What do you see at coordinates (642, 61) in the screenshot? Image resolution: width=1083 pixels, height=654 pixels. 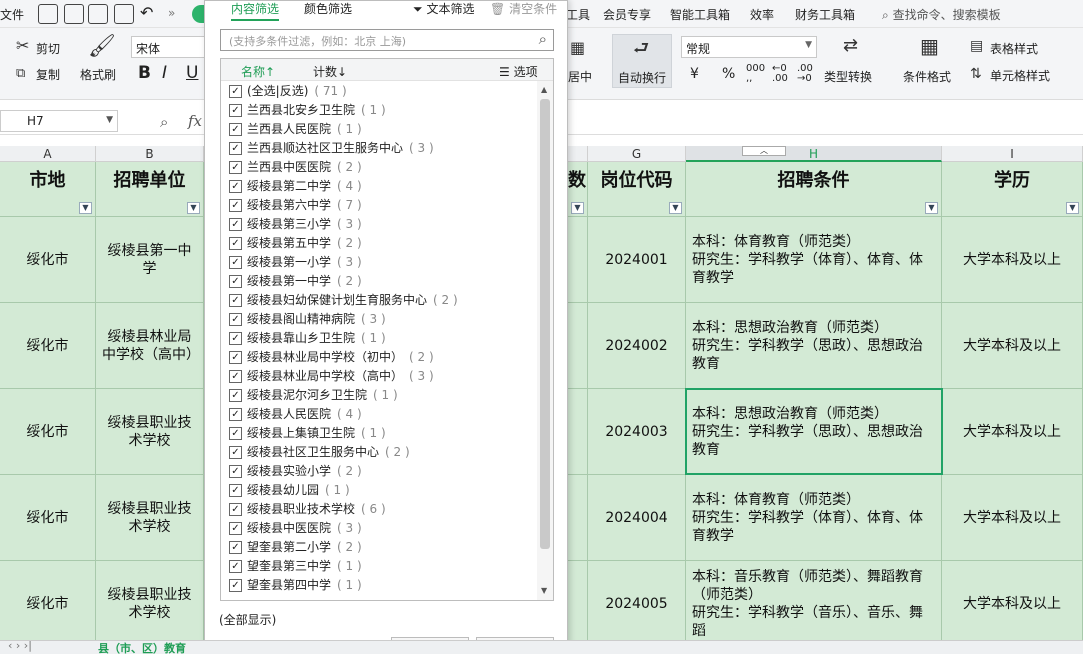 I see `wrap-text-button: ⮐ 自动换行` at bounding box center [642, 61].